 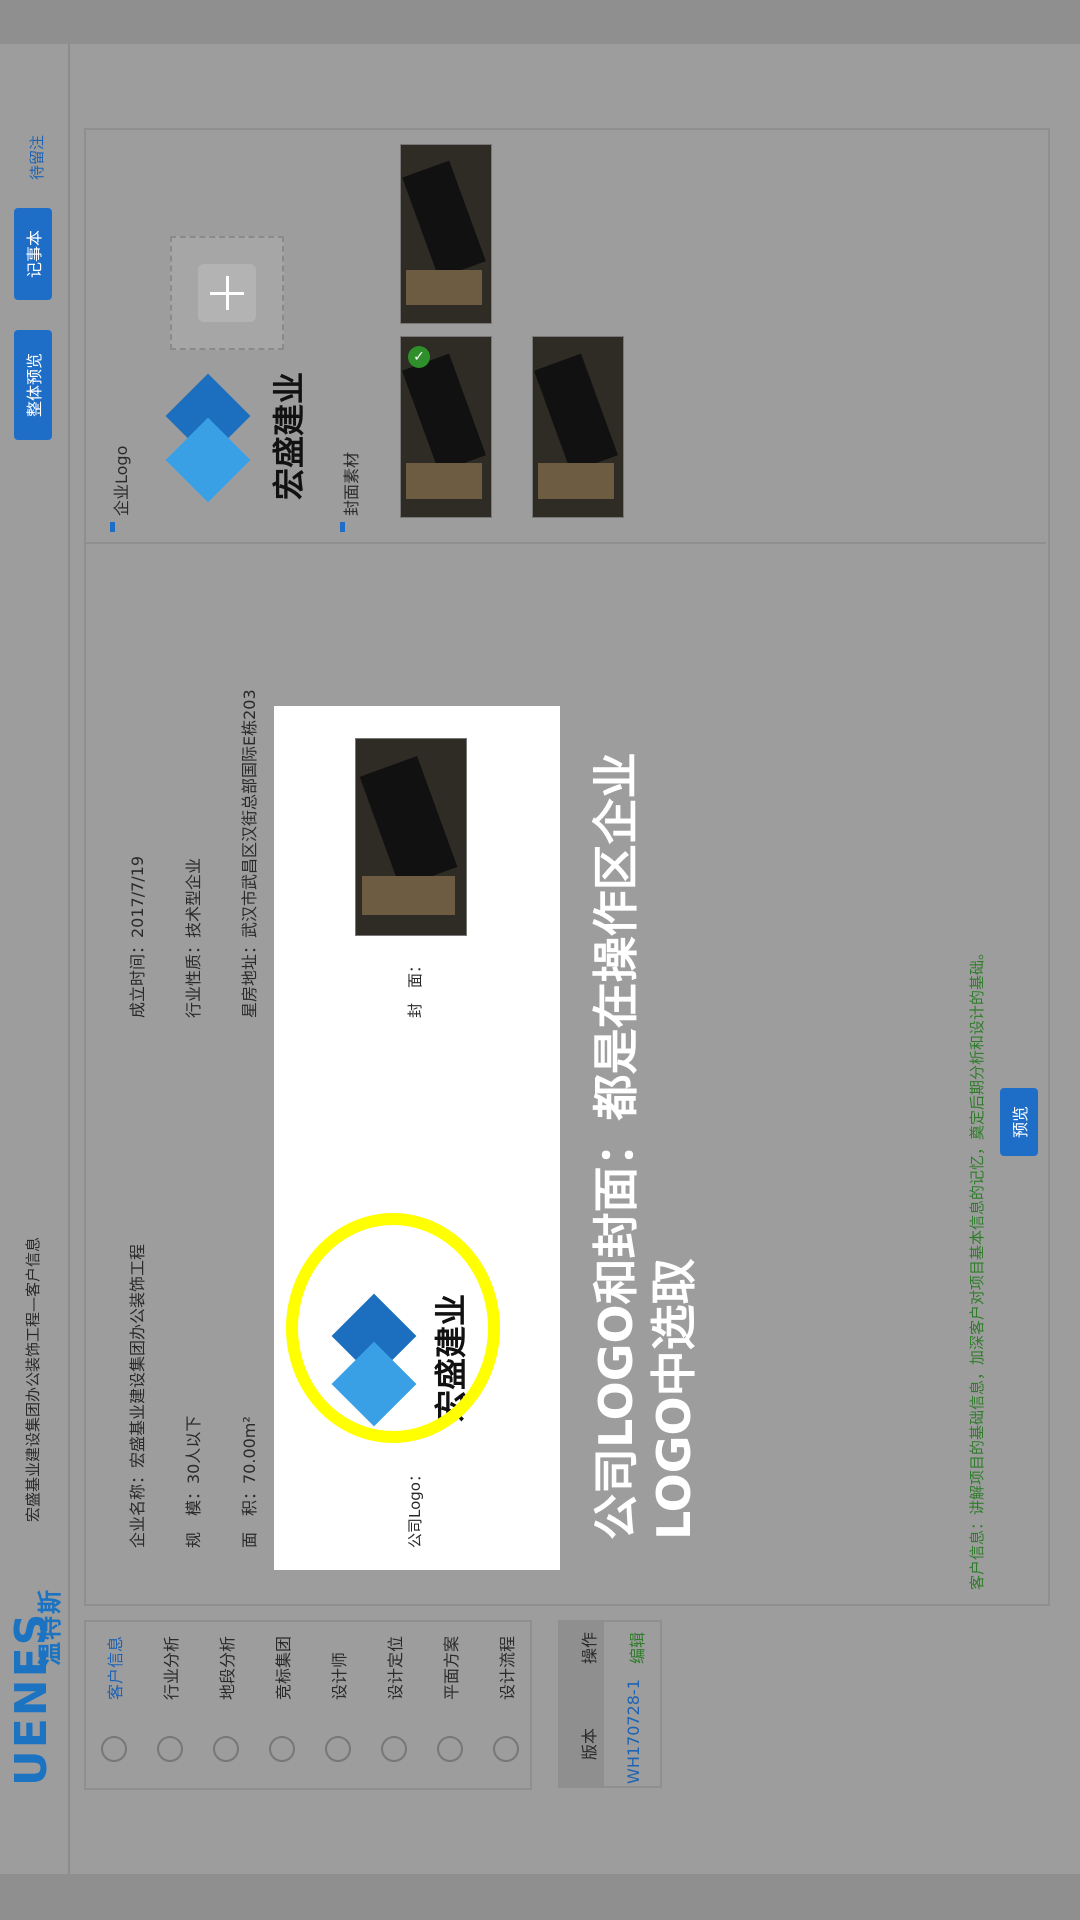 I want to click on brand-logo-sub: 温特斯, so click(x=50, y=1627).